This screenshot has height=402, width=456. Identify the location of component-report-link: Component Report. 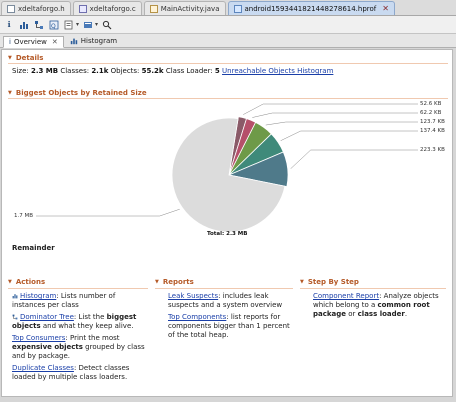
(346, 296).